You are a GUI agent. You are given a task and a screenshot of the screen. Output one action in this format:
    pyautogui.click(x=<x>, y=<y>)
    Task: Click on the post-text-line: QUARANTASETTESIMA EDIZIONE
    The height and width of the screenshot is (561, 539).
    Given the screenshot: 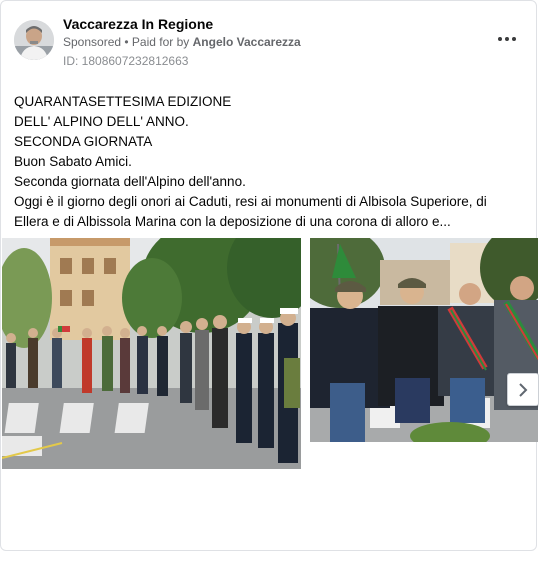 What is the action you would take?
    pyautogui.click(x=123, y=101)
    